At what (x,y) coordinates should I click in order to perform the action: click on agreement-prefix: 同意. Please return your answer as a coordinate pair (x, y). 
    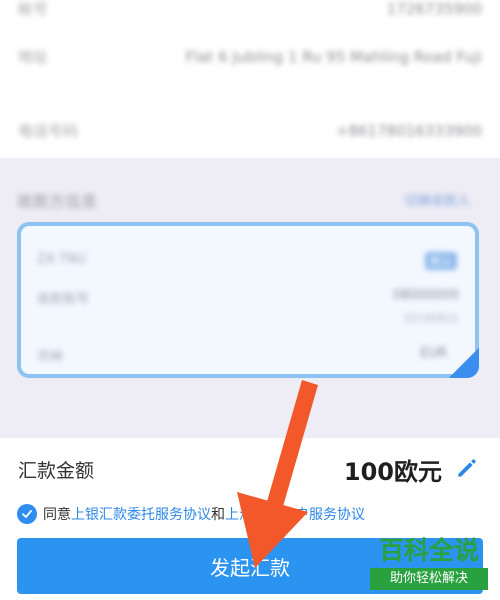
    Looking at the image, I should click on (57, 515).